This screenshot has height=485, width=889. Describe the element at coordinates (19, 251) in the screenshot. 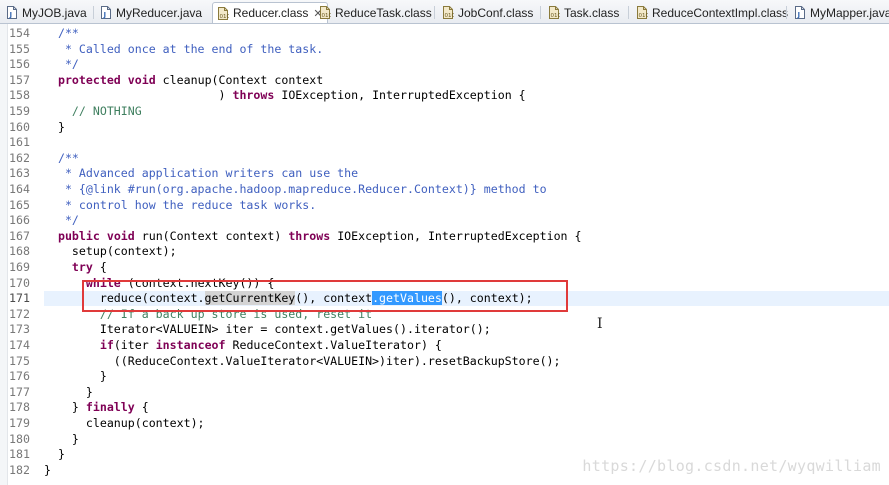

I see `line-number: 168` at that location.